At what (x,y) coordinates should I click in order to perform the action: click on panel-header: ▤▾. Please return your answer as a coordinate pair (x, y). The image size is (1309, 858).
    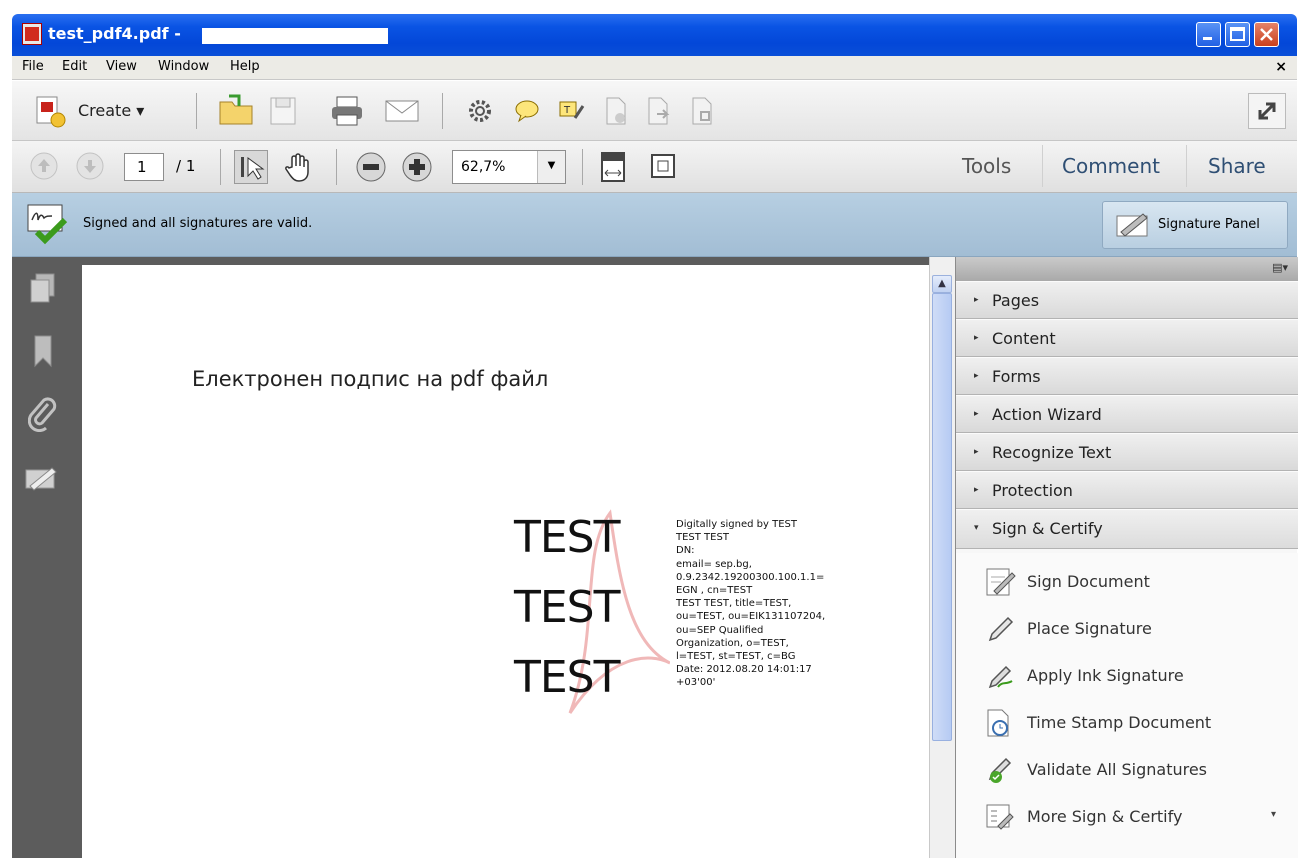
    Looking at the image, I should click on (1127, 269).